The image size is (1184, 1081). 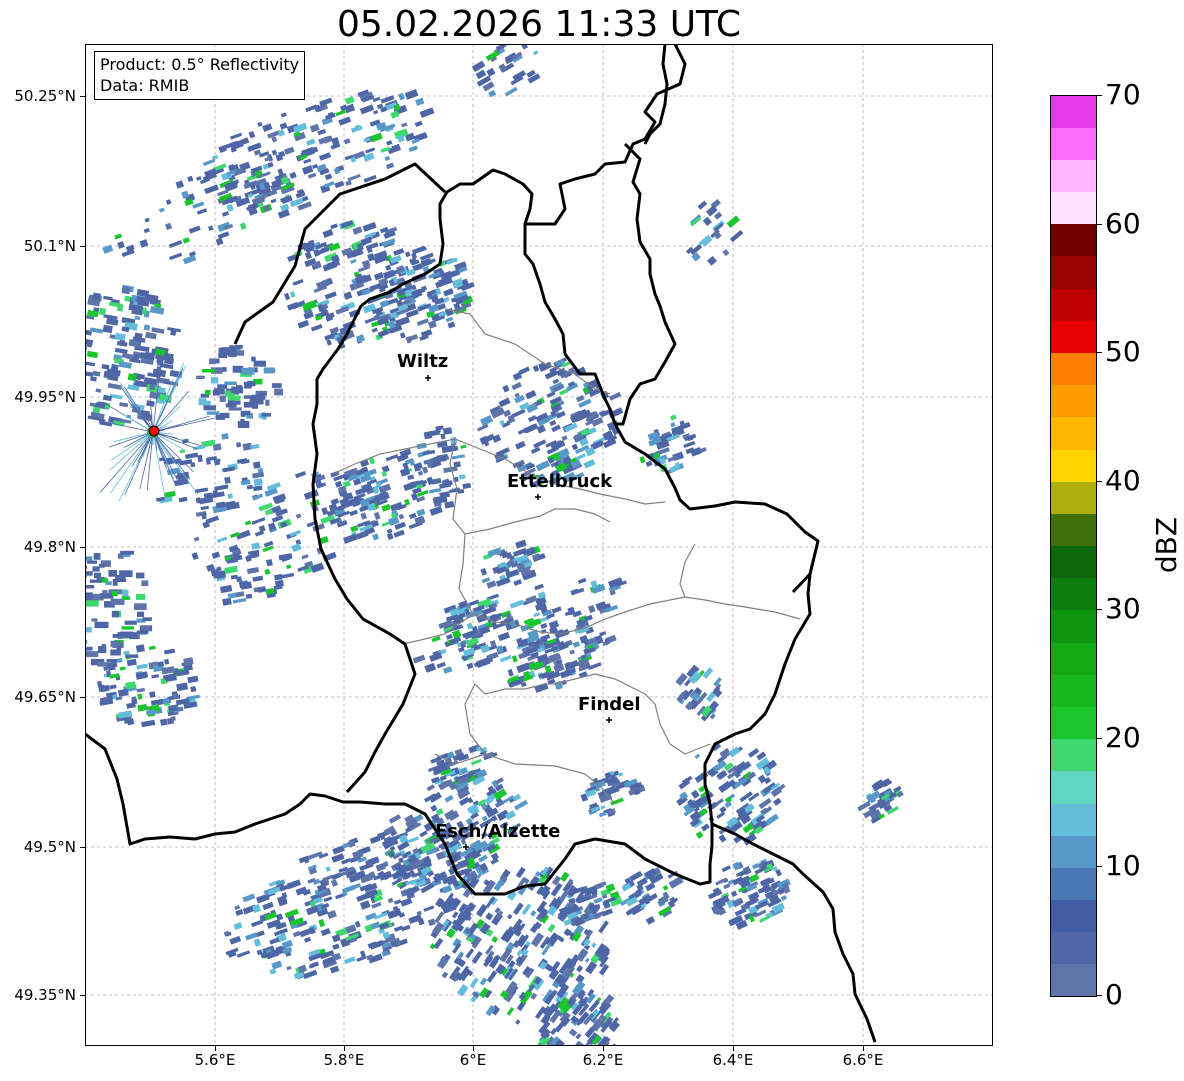 What do you see at coordinates (539, 24) in the screenshot?
I see `map-title: 05.02.2026 11:33 UTC` at bounding box center [539, 24].